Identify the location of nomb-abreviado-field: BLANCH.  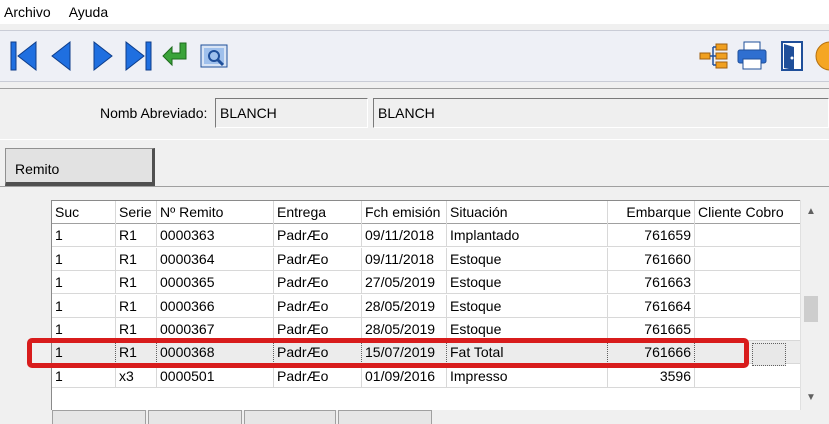
(291, 113).